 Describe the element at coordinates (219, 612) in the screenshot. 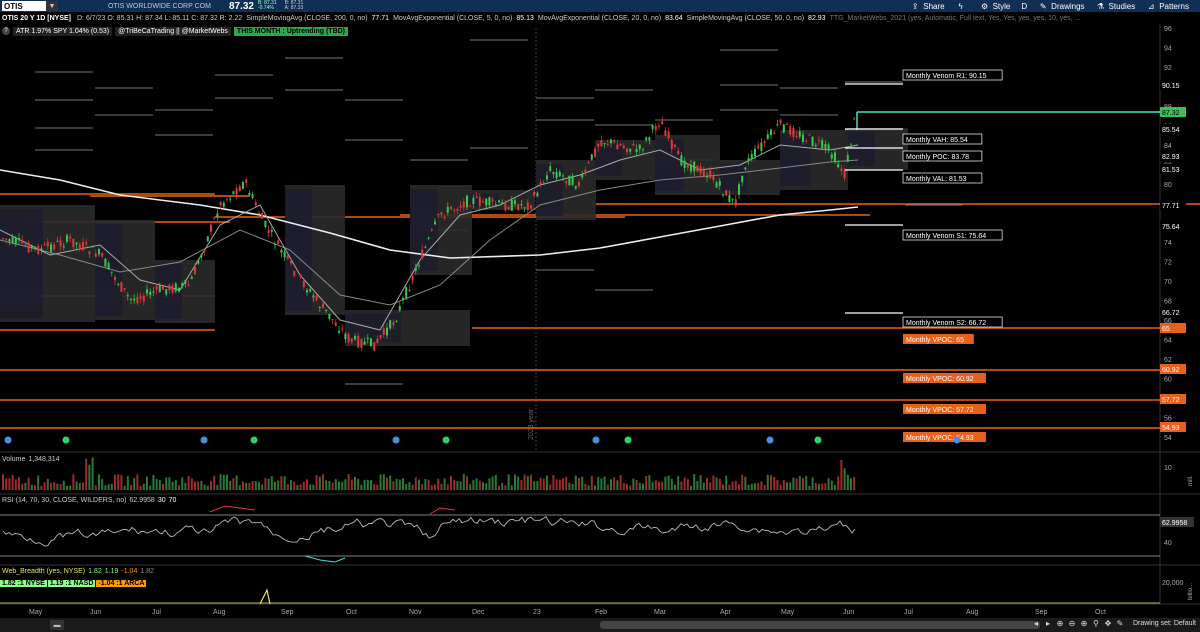

I see `month-axis-tick: Aug` at that location.